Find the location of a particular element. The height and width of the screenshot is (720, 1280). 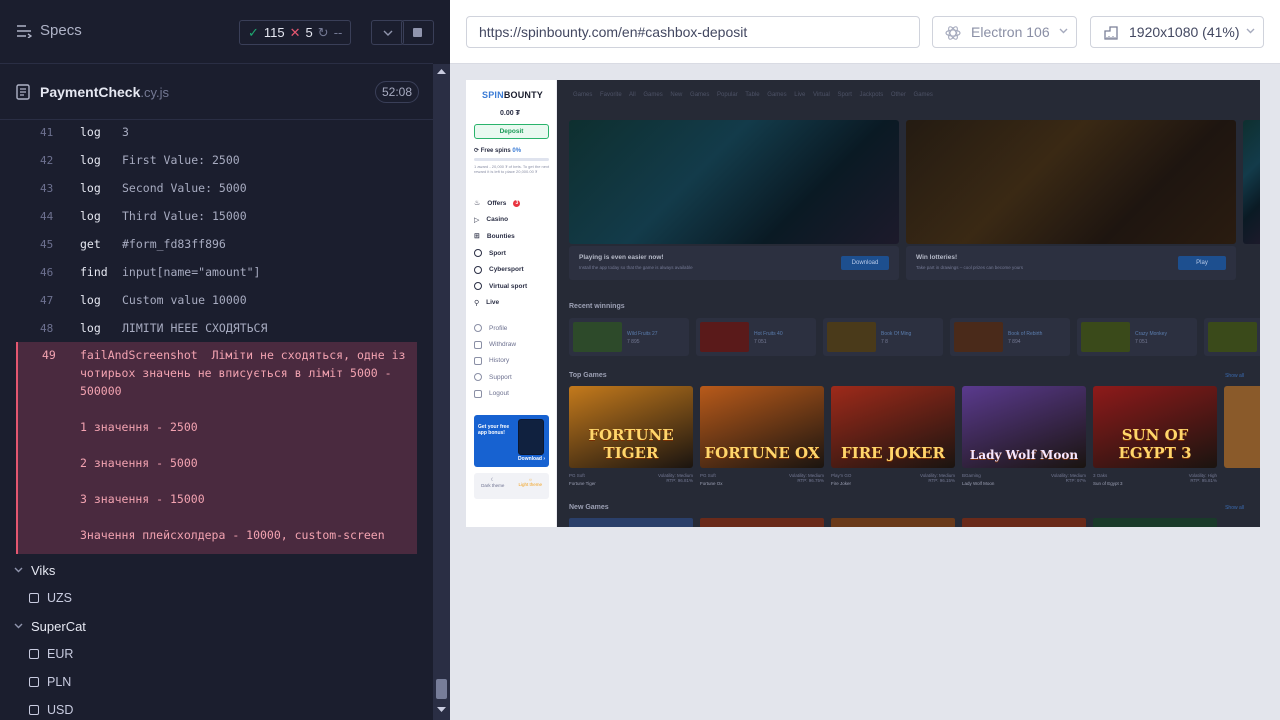

win-card: Book of Rebirth 7 894 is located at coordinates (1010, 337).